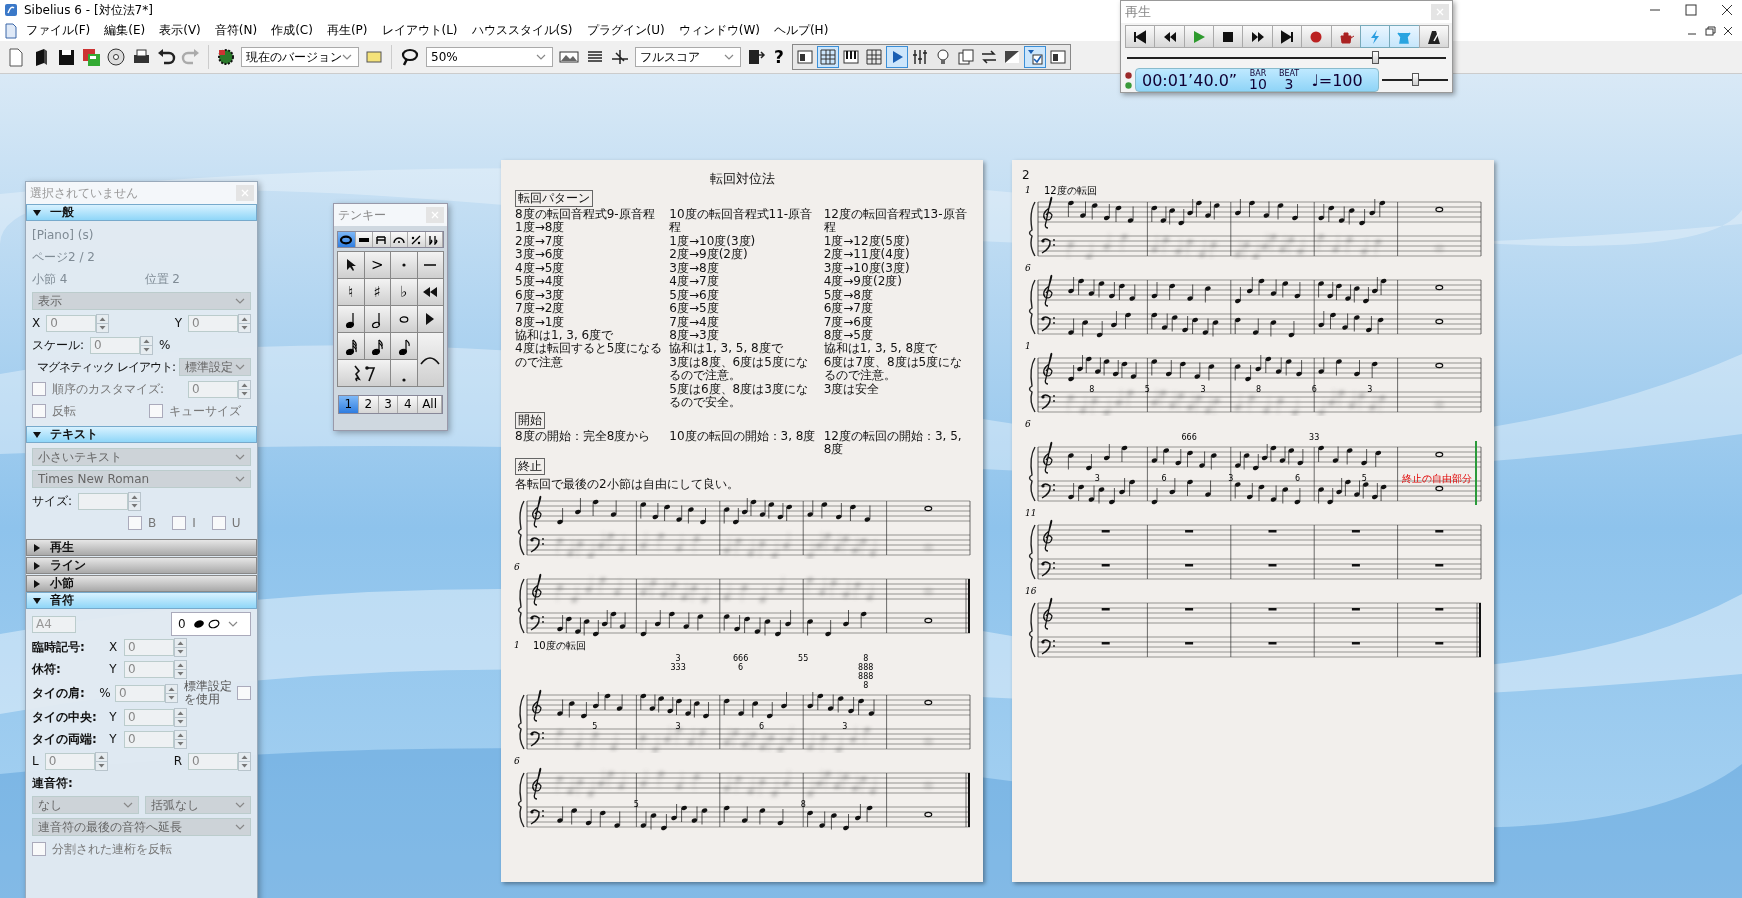  Describe the element at coordinates (347, 30) in the screenshot. I see `menu-item: 再生(P)` at that location.